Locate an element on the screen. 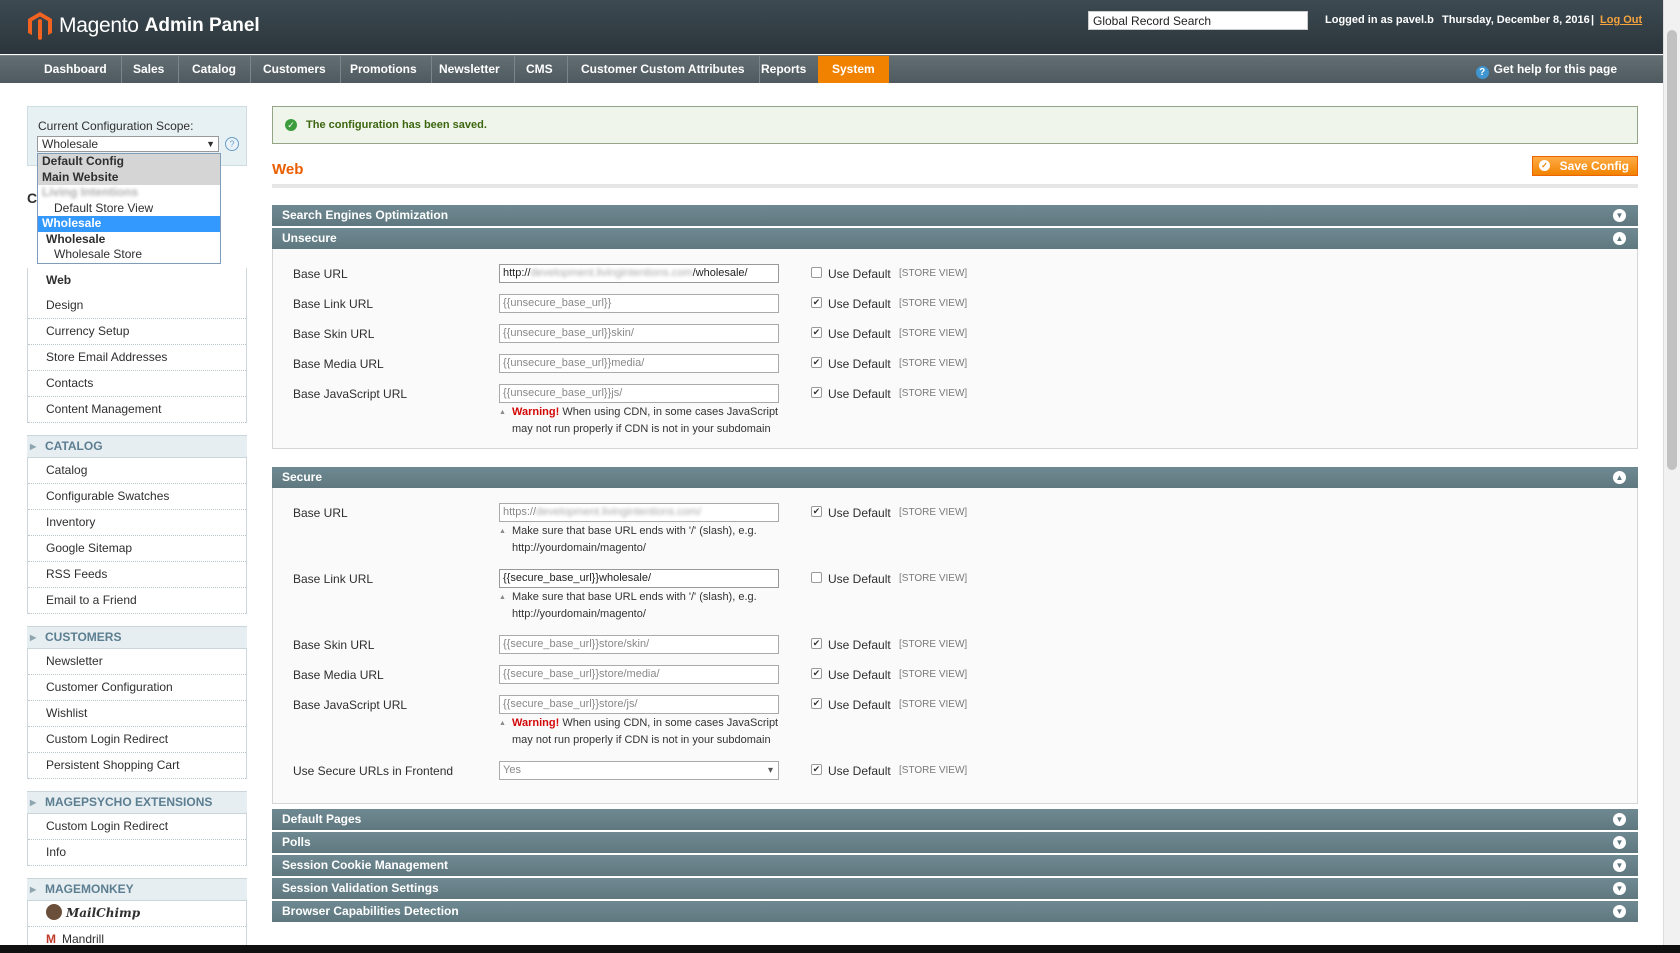  unsecure-base-media-url-input: {{unsecure_base_url}}media/ is located at coordinates (639, 363).